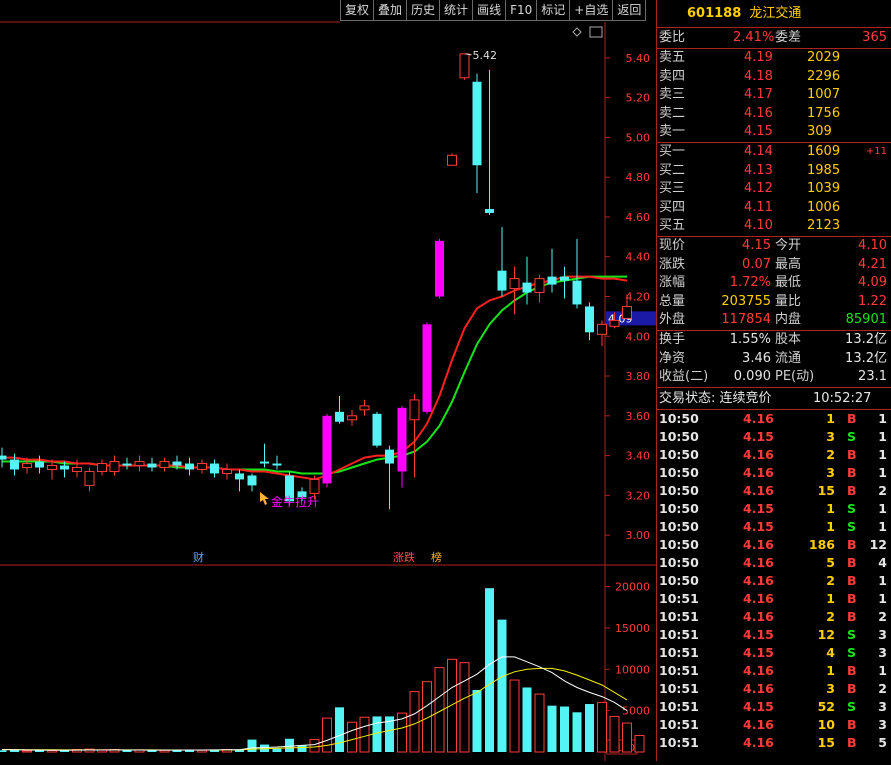 The width and height of the screenshot is (891, 765). What do you see at coordinates (672, 76) in the screenshot?
I see `sell-order-label: 卖四` at bounding box center [672, 76].